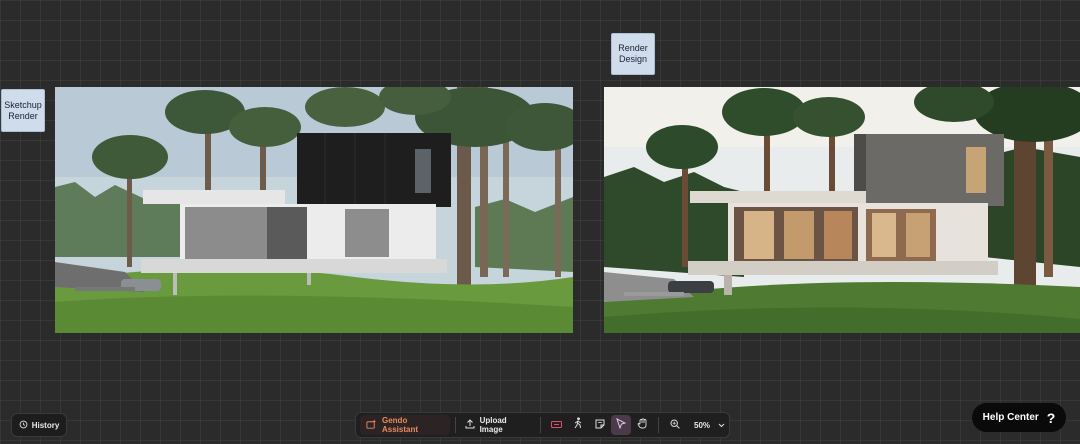 The height and width of the screenshot is (444, 1080). What do you see at coordinates (721, 425) in the screenshot?
I see `chevron-down-icon` at bounding box center [721, 425].